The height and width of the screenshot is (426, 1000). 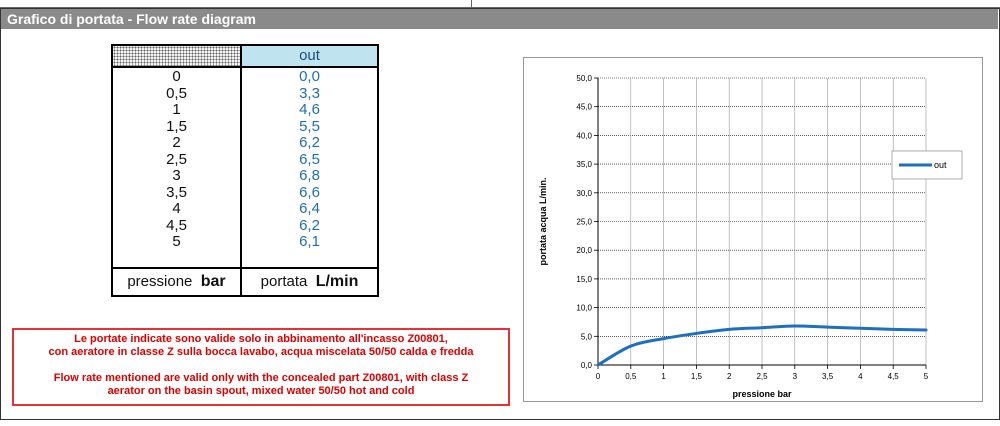 I want to click on x-axis-label: pressione bar, so click(x=762, y=394).